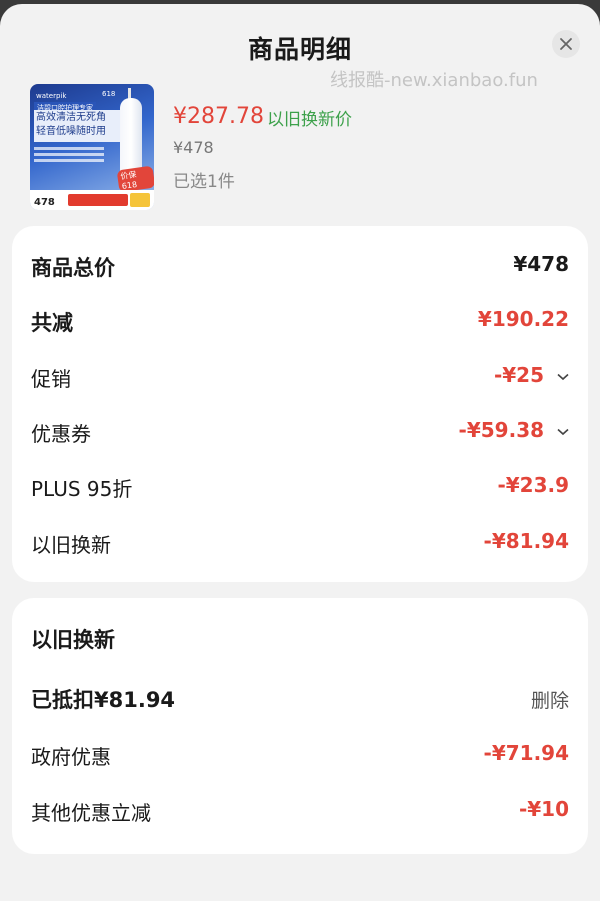  I want to click on summary-row-total-discount: 共减 ¥190.22, so click(300, 322).